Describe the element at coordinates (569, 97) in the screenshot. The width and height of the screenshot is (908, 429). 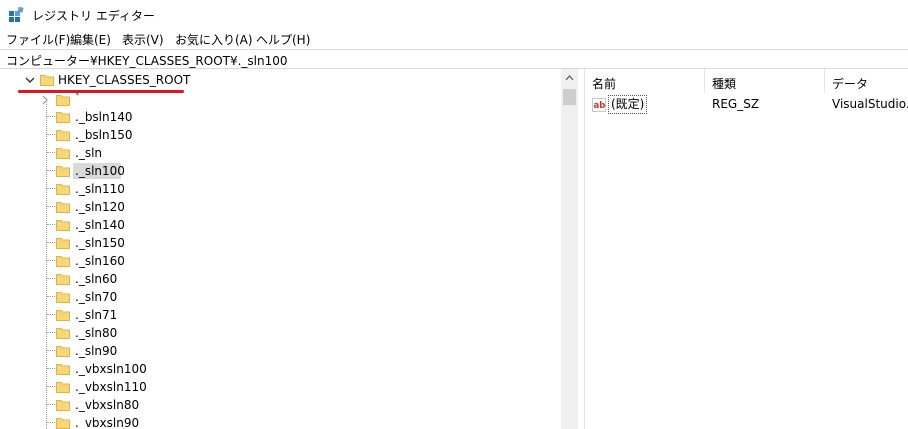
I see `scroll-thumb` at that location.